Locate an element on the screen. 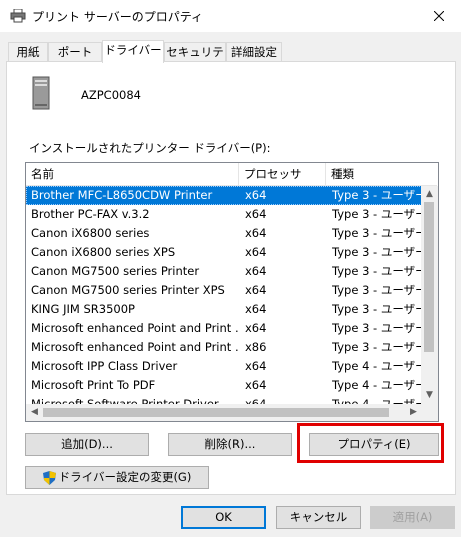 The height and width of the screenshot is (537, 461). column-header-name: 名前 is located at coordinates (132, 174).